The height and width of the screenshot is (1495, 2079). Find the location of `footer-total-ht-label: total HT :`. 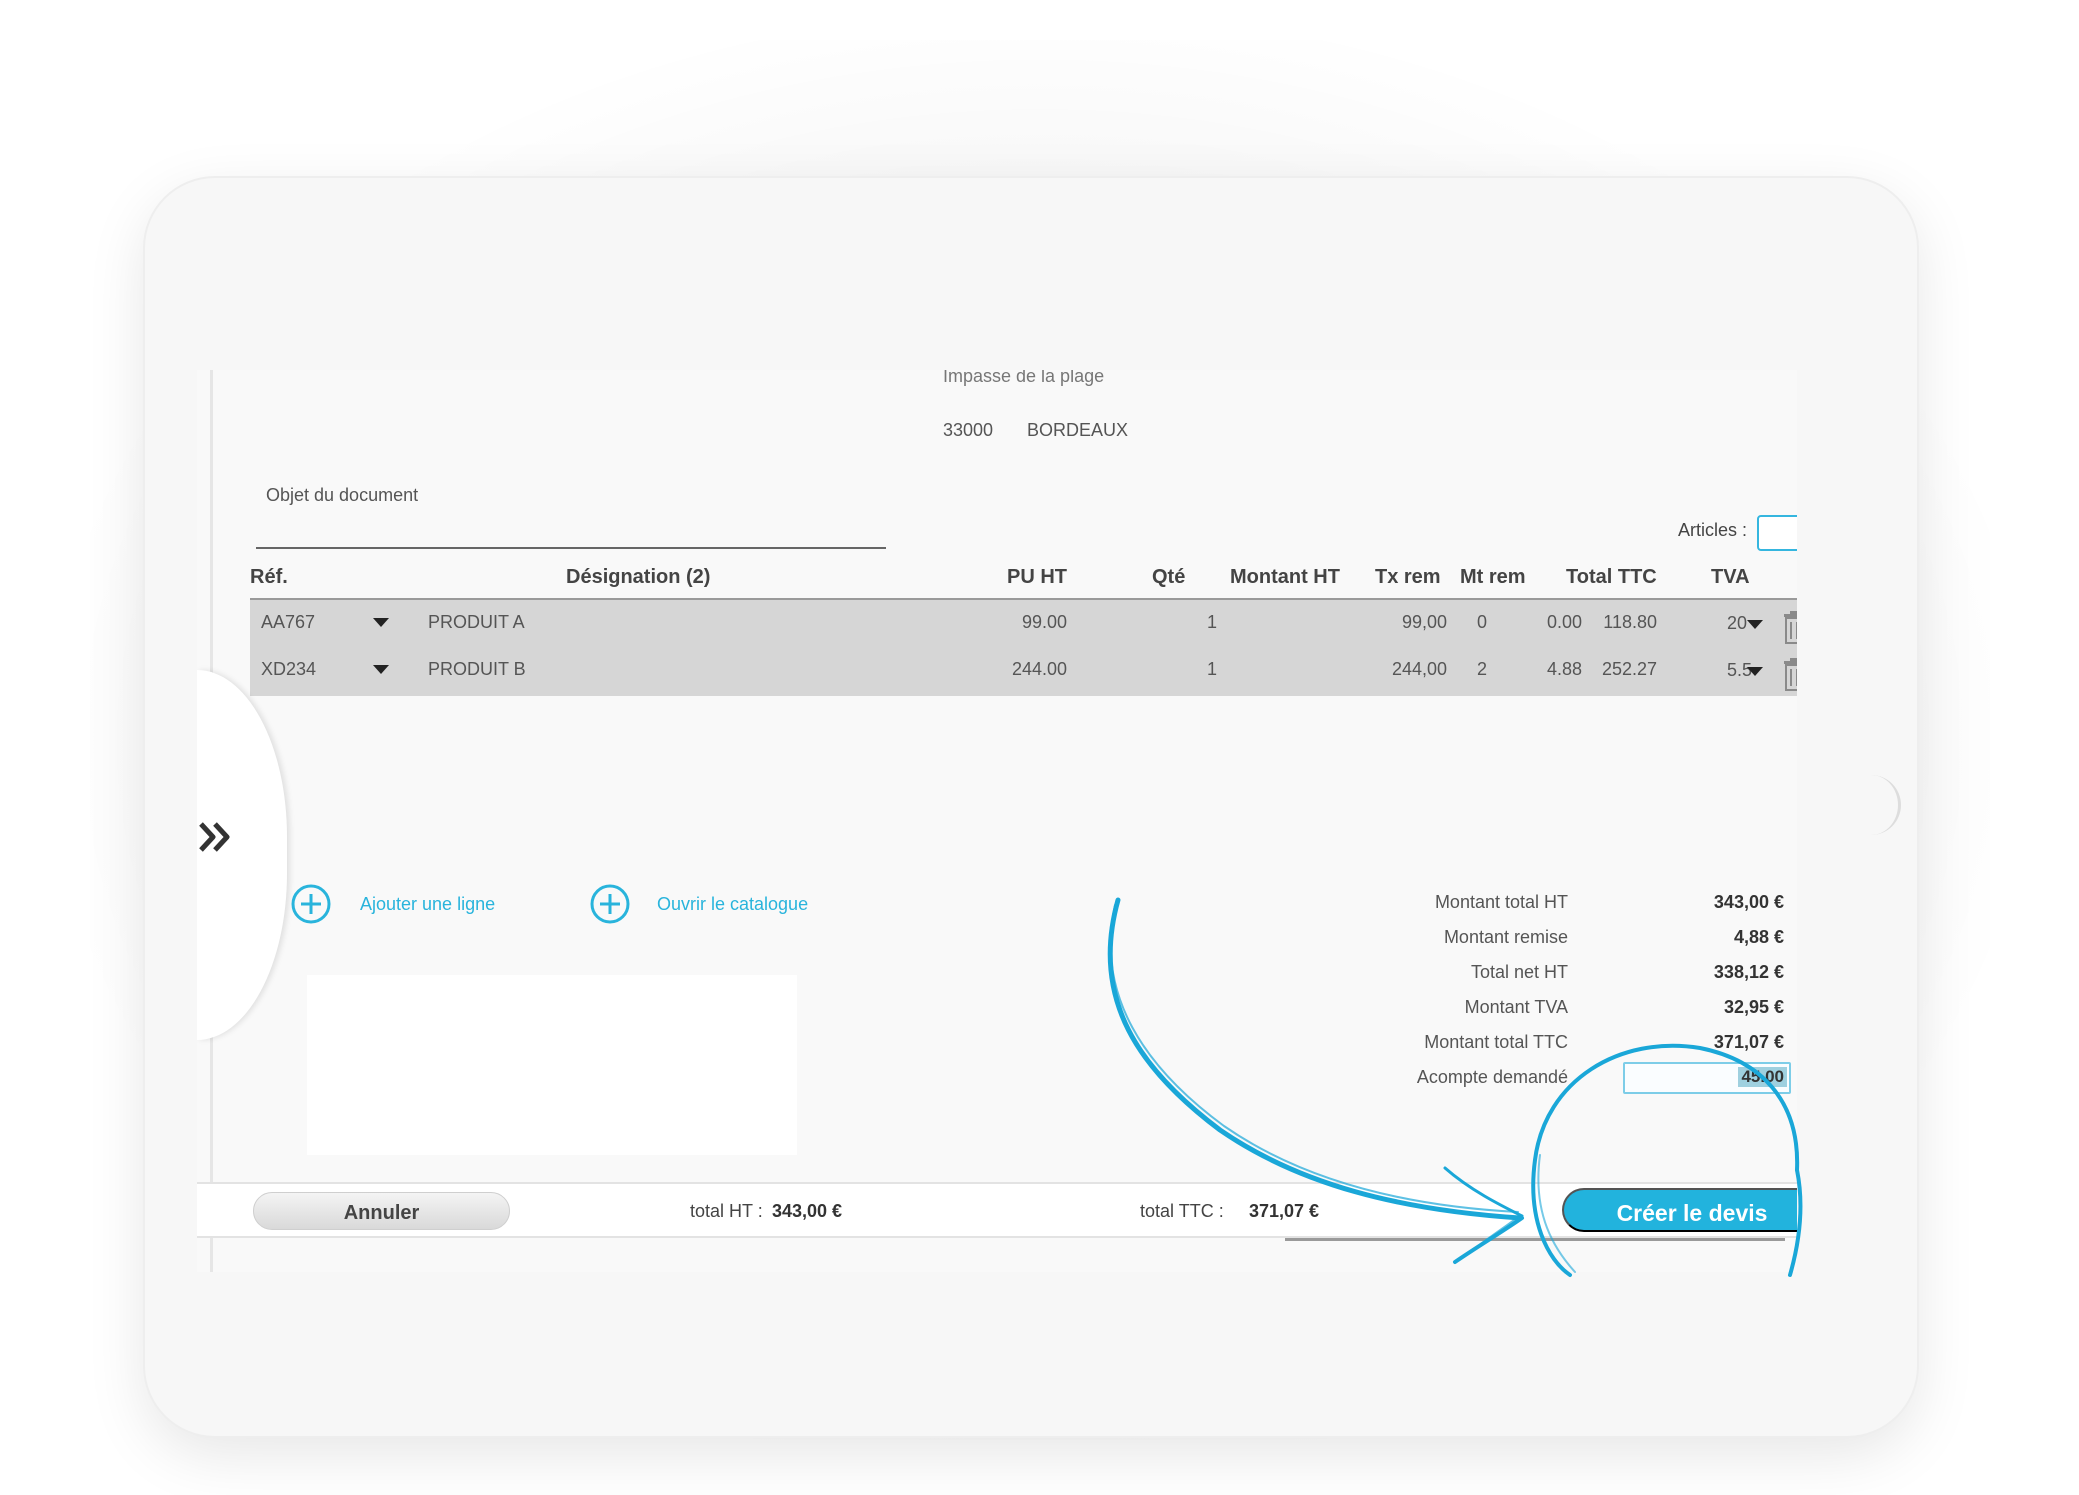

footer-total-ht-label: total HT : is located at coordinates (726, 1211).